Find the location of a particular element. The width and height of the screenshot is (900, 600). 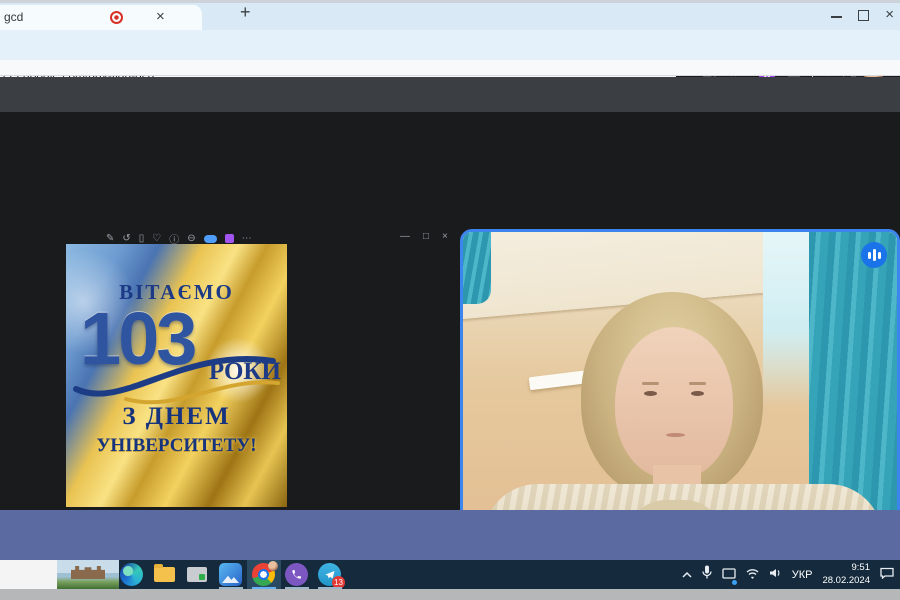

tray-time: 9:51 is located at coordinates (861, 568).